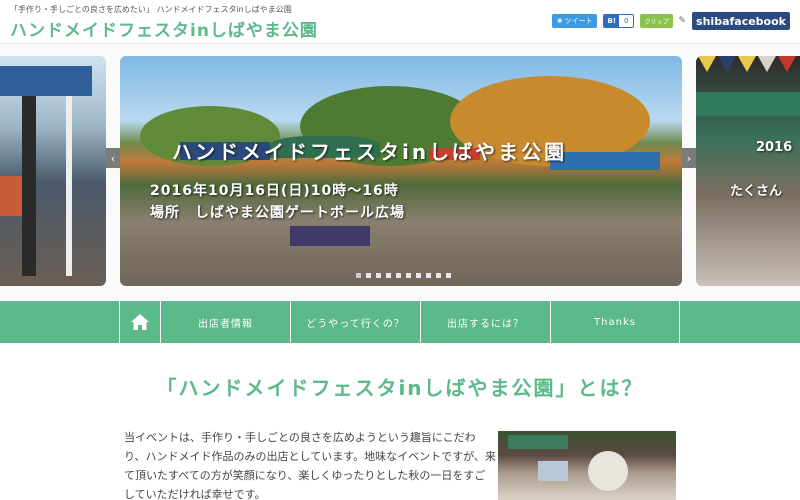  Describe the element at coordinates (682, 21) in the screenshot. I see `clip-icon: ✎` at that location.